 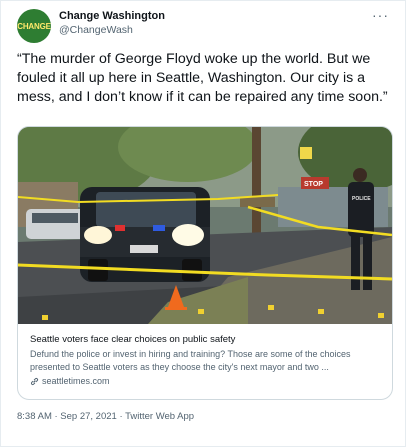 What do you see at coordinates (112, 16) in the screenshot?
I see `display-name: Change Washington` at bounding box center [112, 16].